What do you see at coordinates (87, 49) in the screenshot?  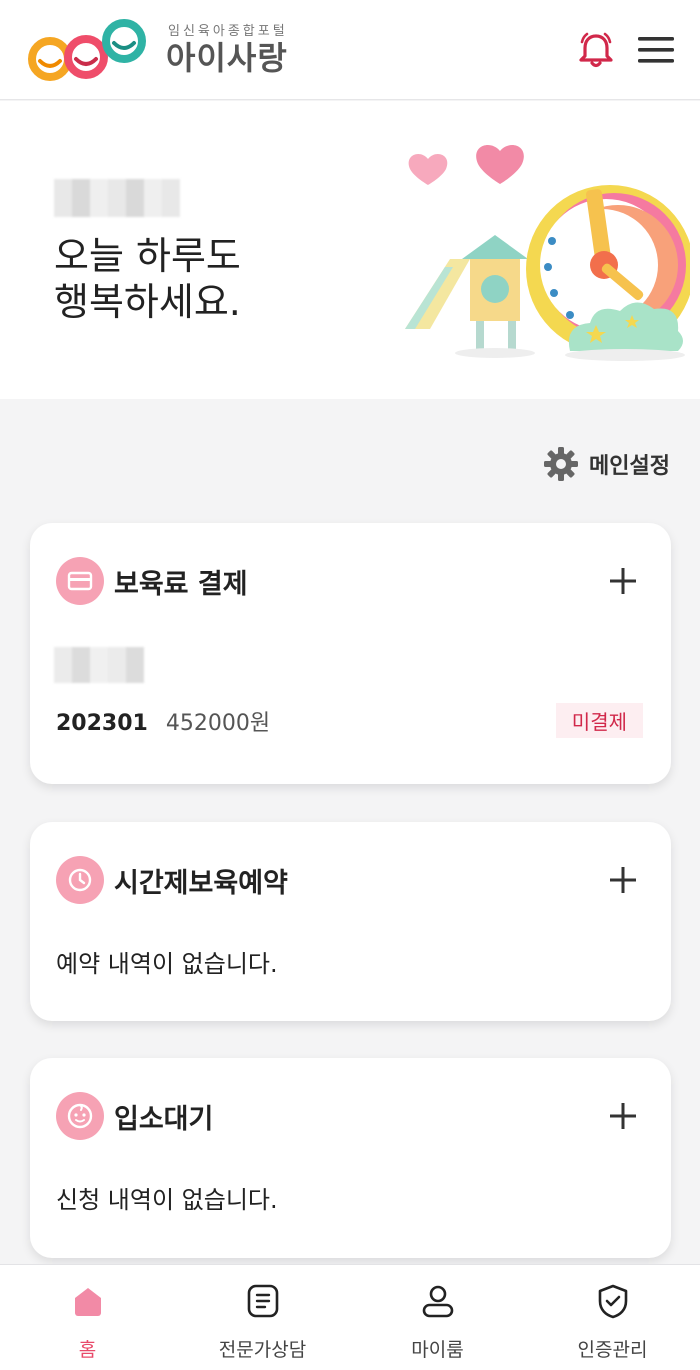 I see `logo-mark-icon` at bounding box center [87, 49].